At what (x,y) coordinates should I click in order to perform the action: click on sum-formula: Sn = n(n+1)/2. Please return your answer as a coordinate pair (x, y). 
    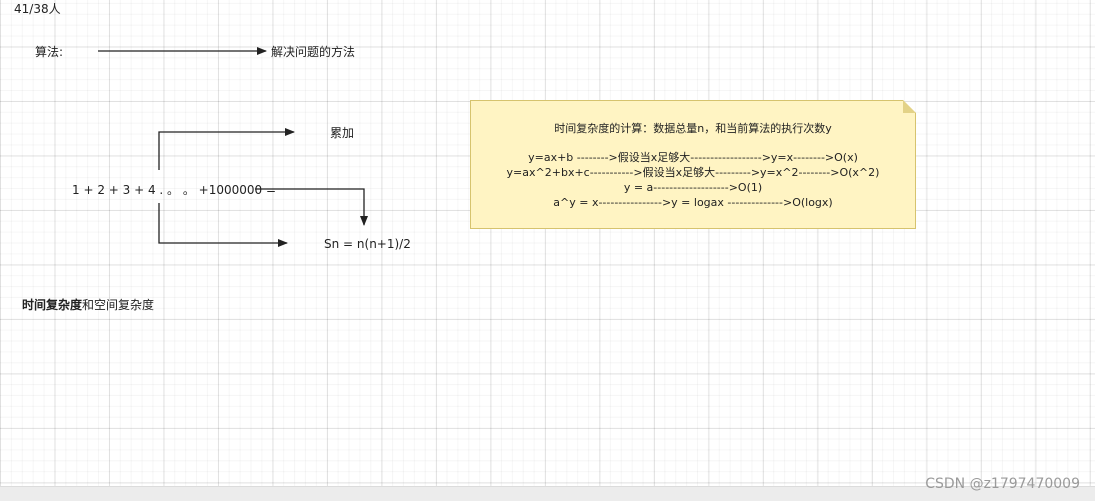
    Looking at the image, I should click on (367, 244).